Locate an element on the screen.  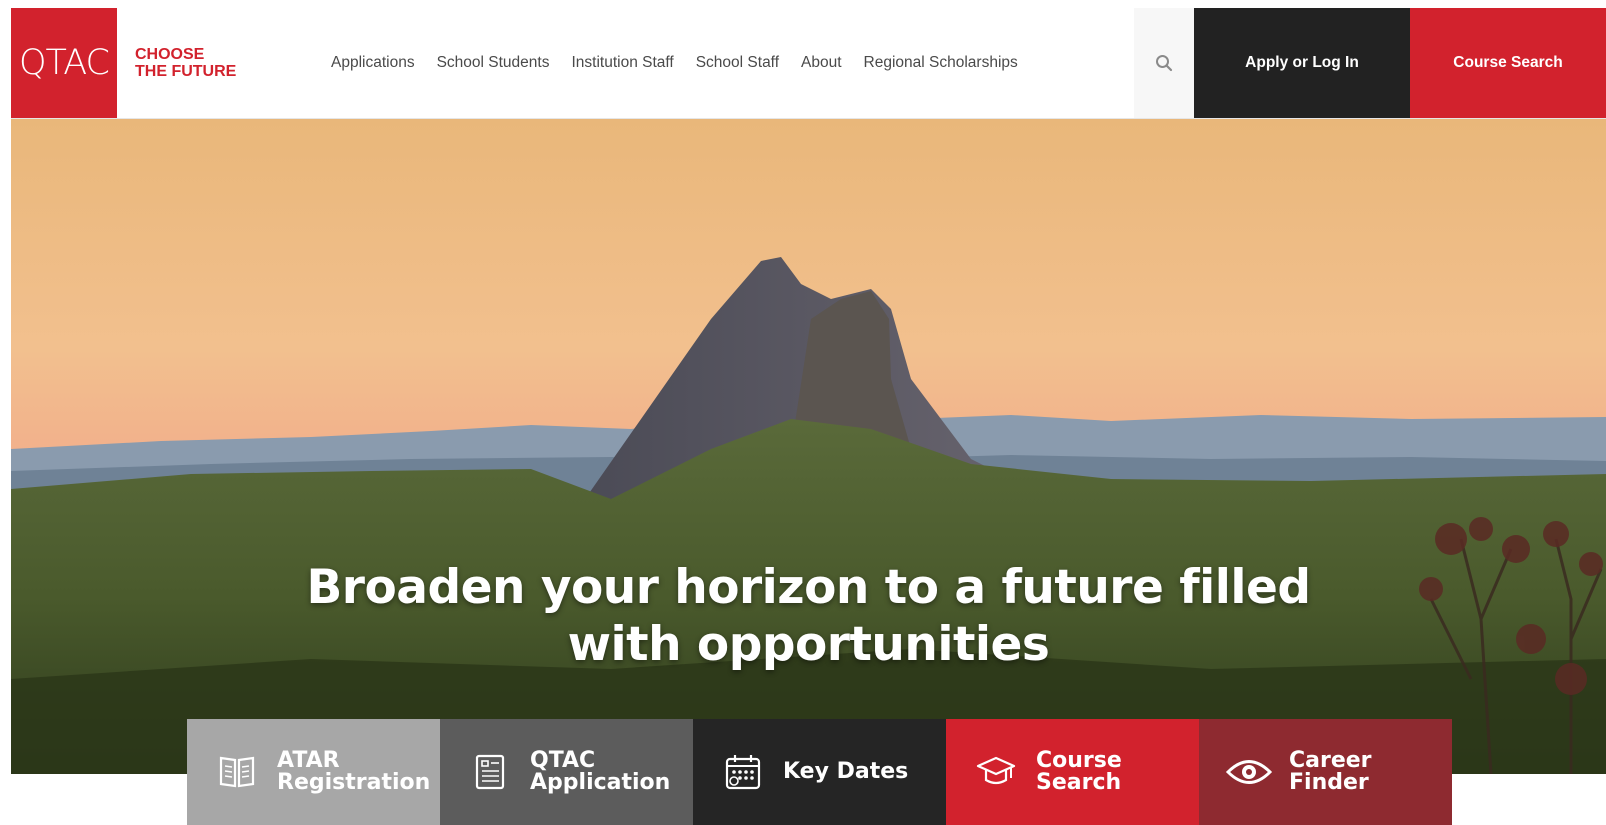
nav-applications: Applications is located at coordinates (373, 63).